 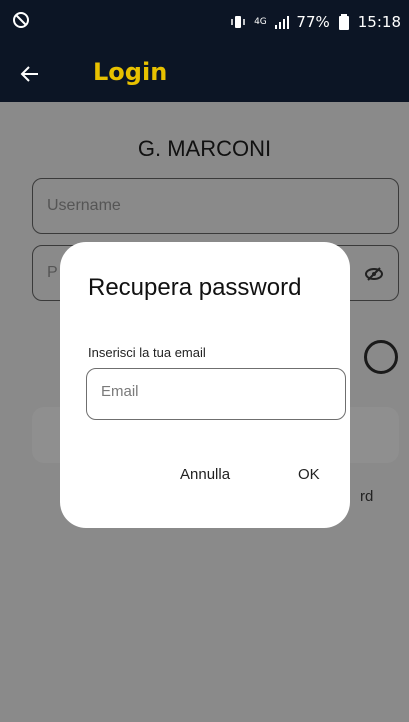 I want to click on visibility-toggle-icon, so click(x=374, y=274).